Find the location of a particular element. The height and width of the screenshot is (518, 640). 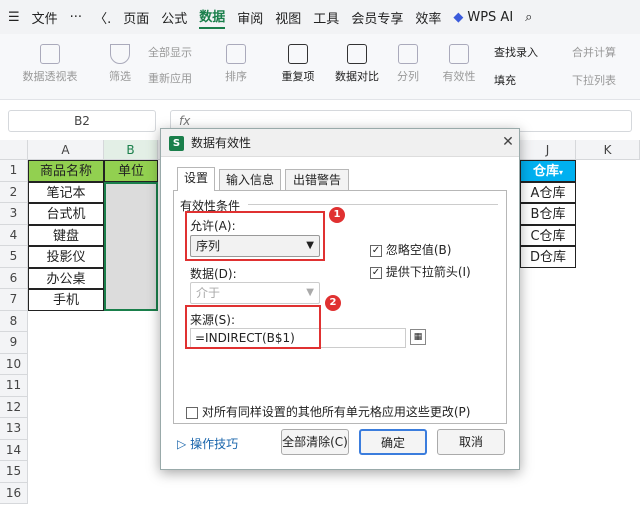

data-dropdown-icon: ▼ is located at coordinates (310, 292).